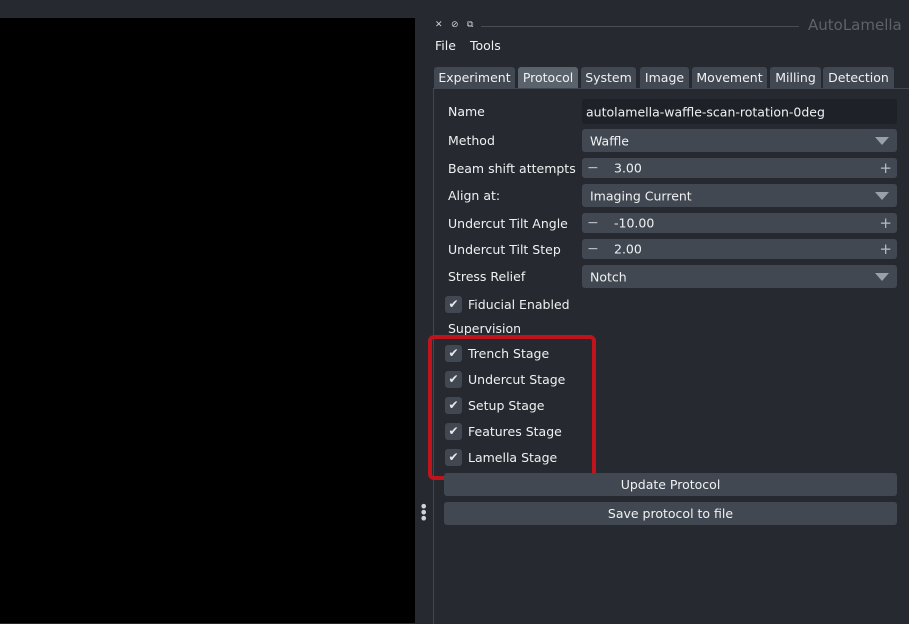 This screenshot has height=624, width=909. What do you see at coordinates (517, 379) in the screenshot?
I see `undercut-stage-label: Undercut Stage` at bounding box center [517, 379].